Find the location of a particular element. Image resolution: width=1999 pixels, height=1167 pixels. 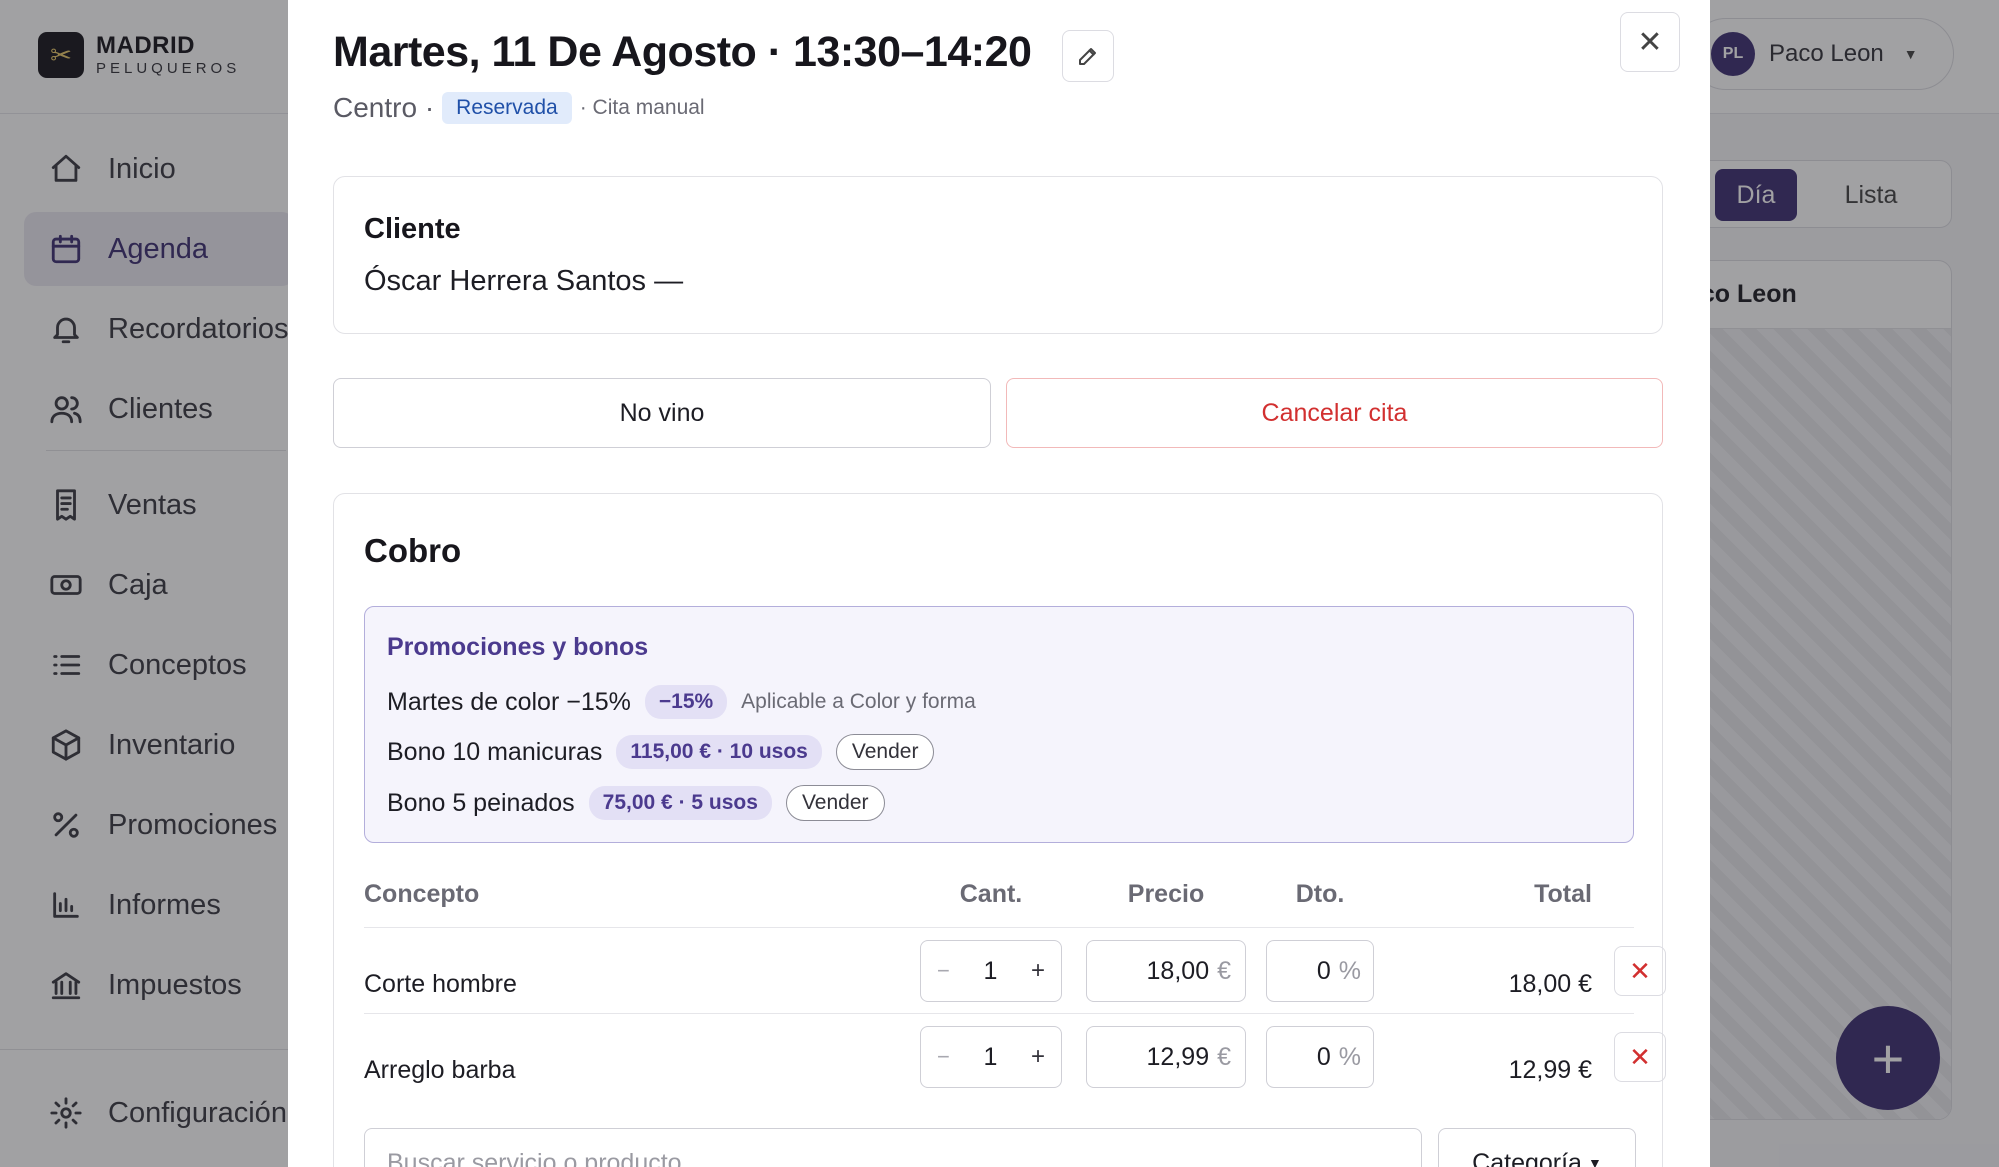

line-total: 12,99 € is located at coordinates (1550, 1070).